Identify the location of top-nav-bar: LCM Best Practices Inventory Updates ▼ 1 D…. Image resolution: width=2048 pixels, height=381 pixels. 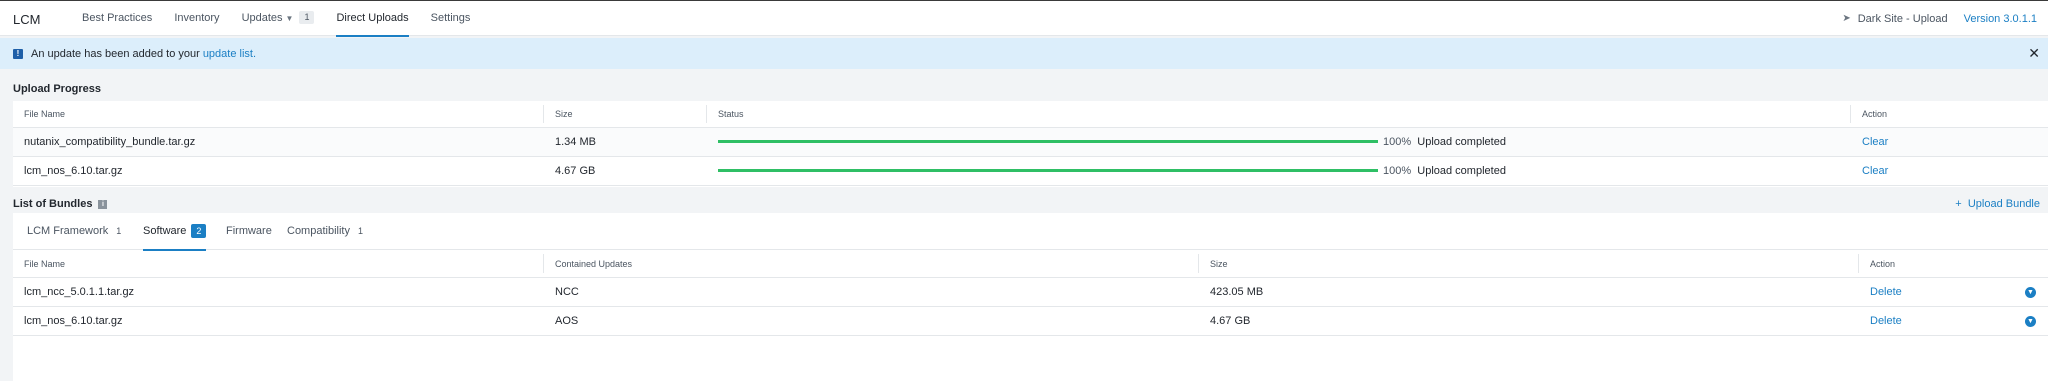
(1024, 18).